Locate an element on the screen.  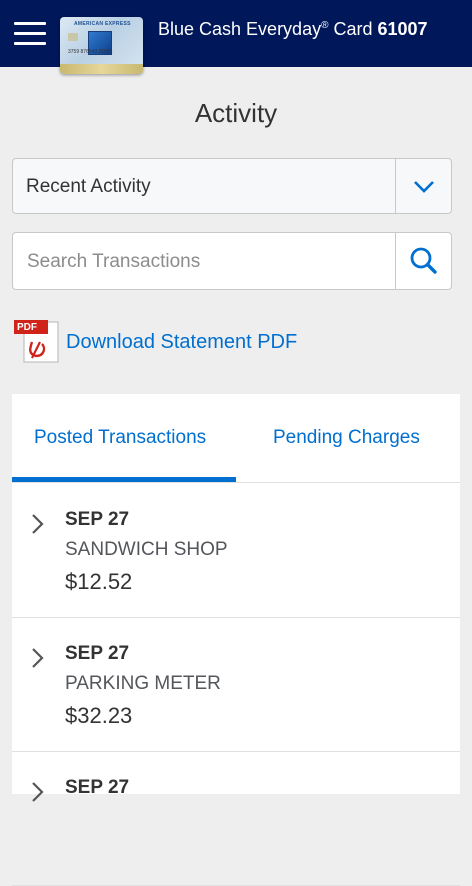
pdf-icon-label: PDF is located at coordinates (27, 327).